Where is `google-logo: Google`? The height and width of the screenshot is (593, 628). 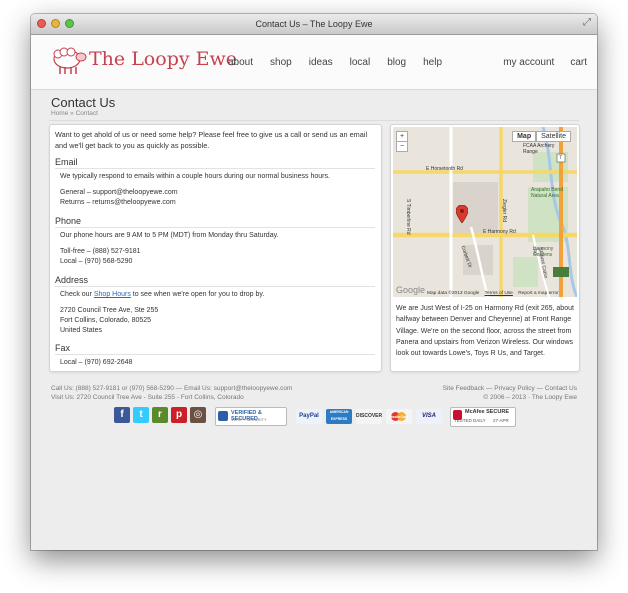 google-logo: Google is located at coordinates (410, 290).